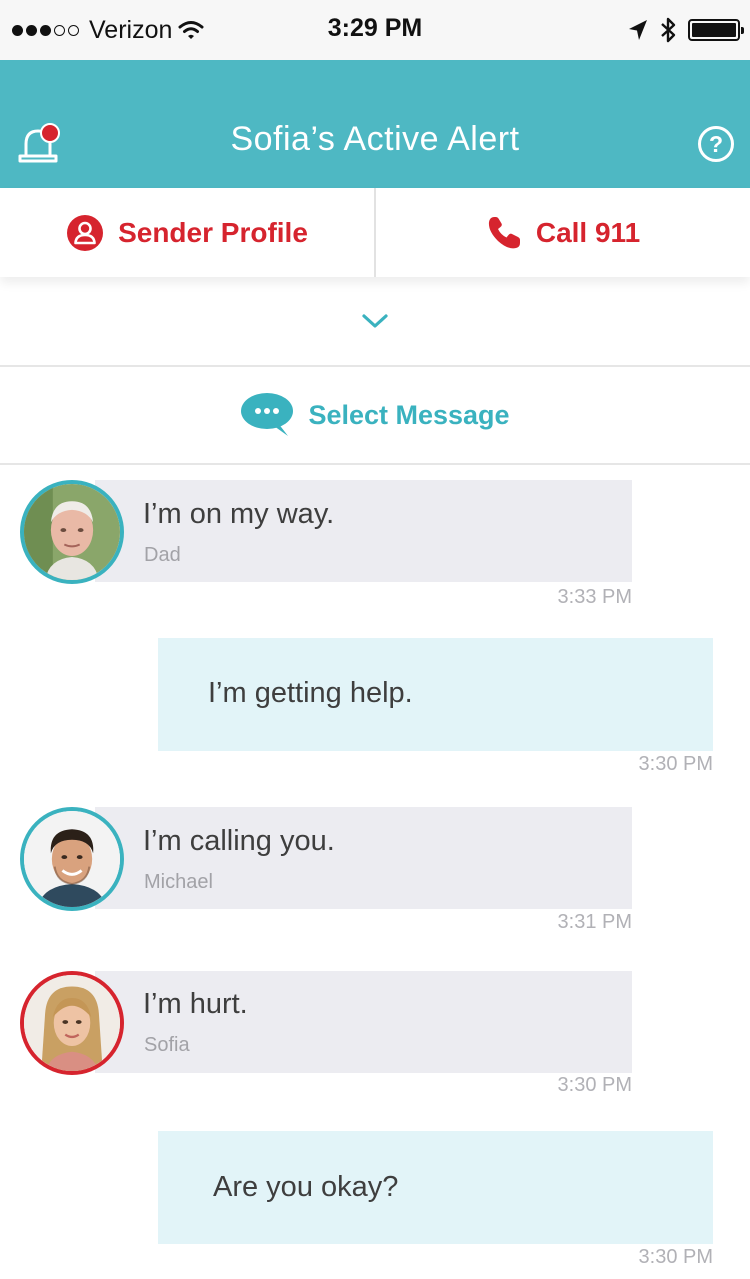 The height and width of the screenshot is (1279, 750). I want to click on avatar-dad, so click(72, 532).